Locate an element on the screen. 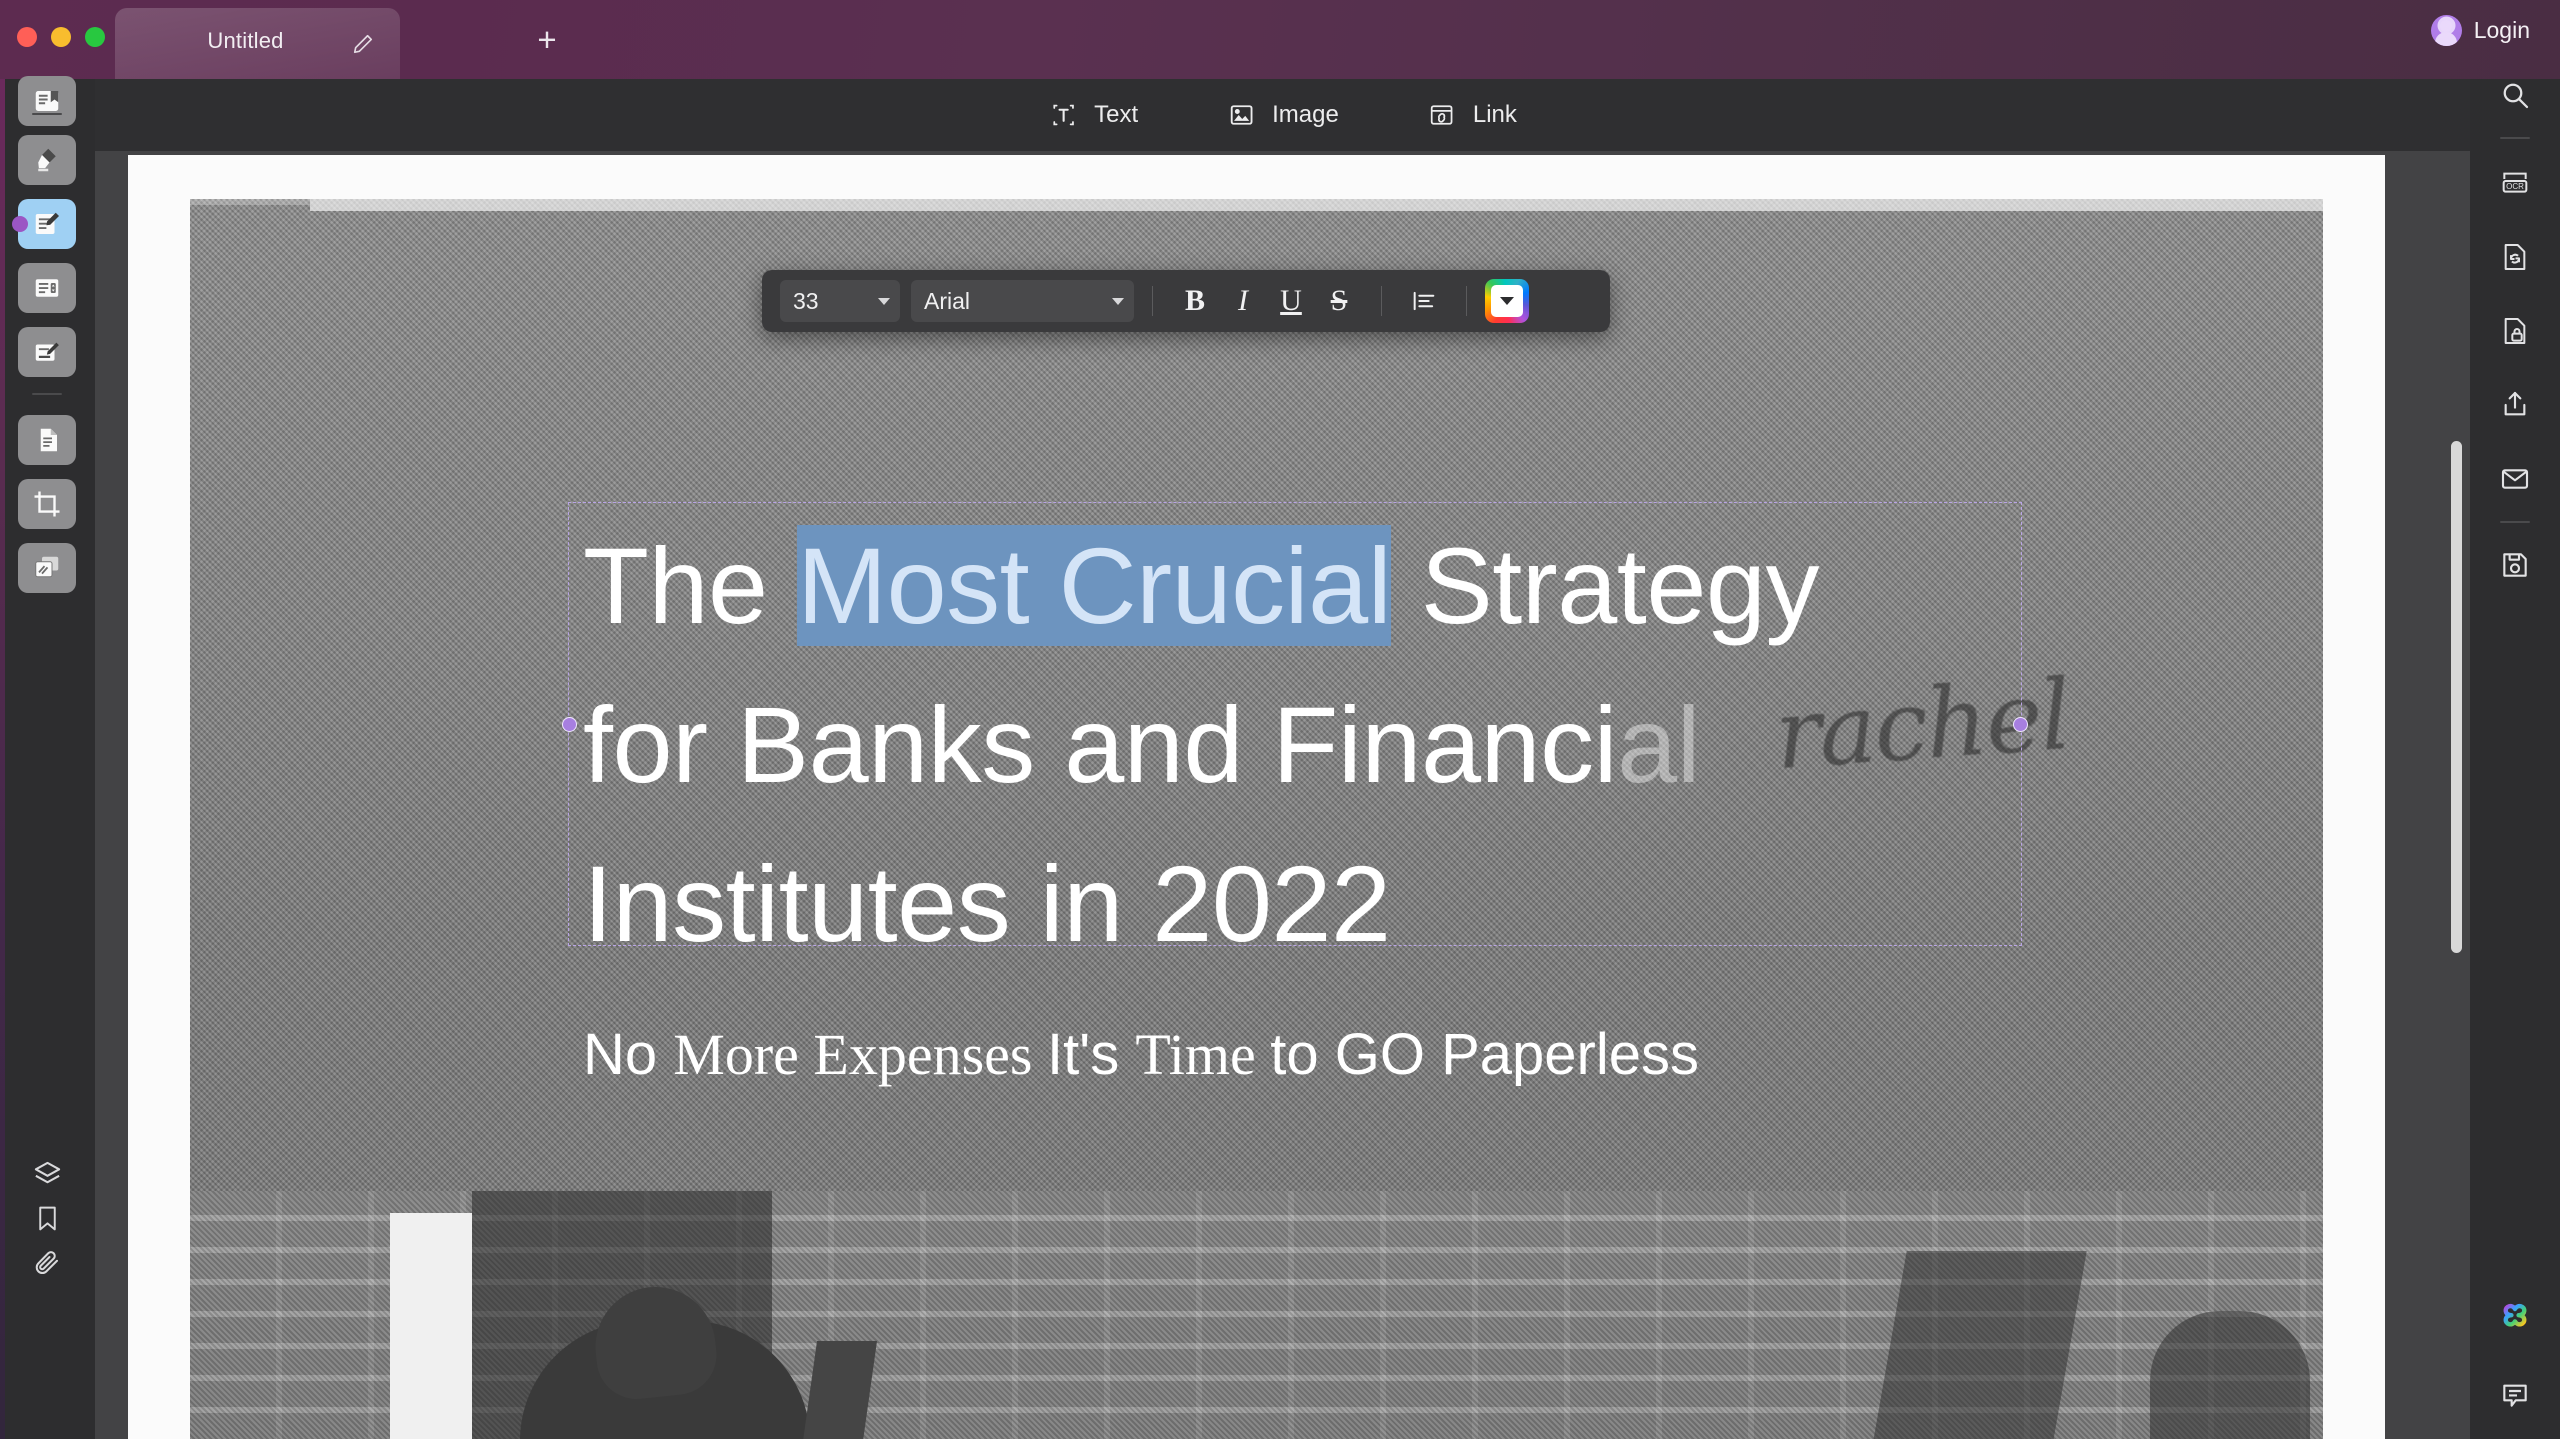 This screenshot has width=2560, height=1439. sidebar-item-feedback is located at coordinates (2515, 1395).